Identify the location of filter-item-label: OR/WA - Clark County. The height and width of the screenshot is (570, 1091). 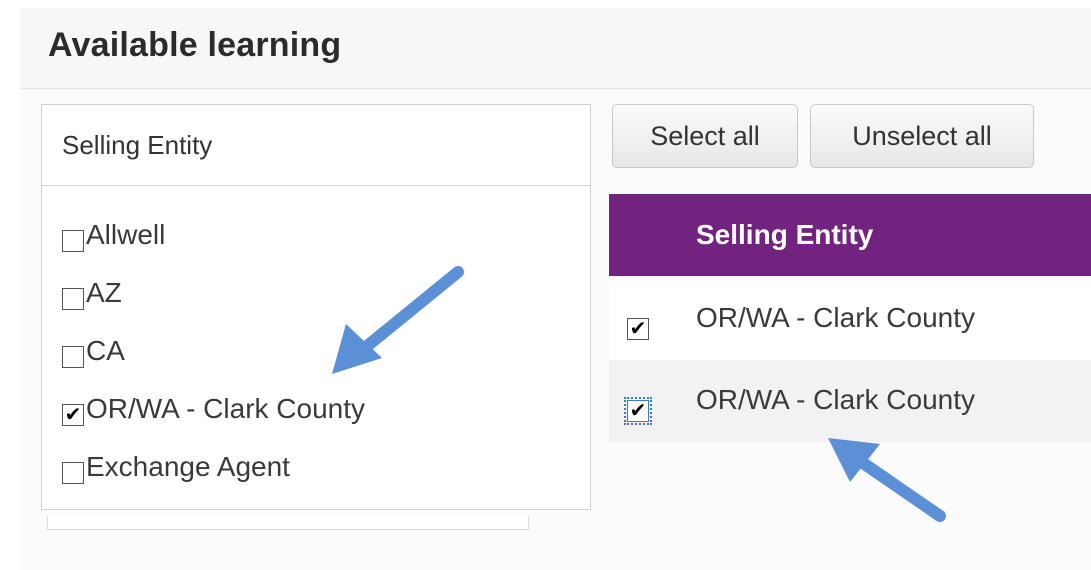
(226, 408).